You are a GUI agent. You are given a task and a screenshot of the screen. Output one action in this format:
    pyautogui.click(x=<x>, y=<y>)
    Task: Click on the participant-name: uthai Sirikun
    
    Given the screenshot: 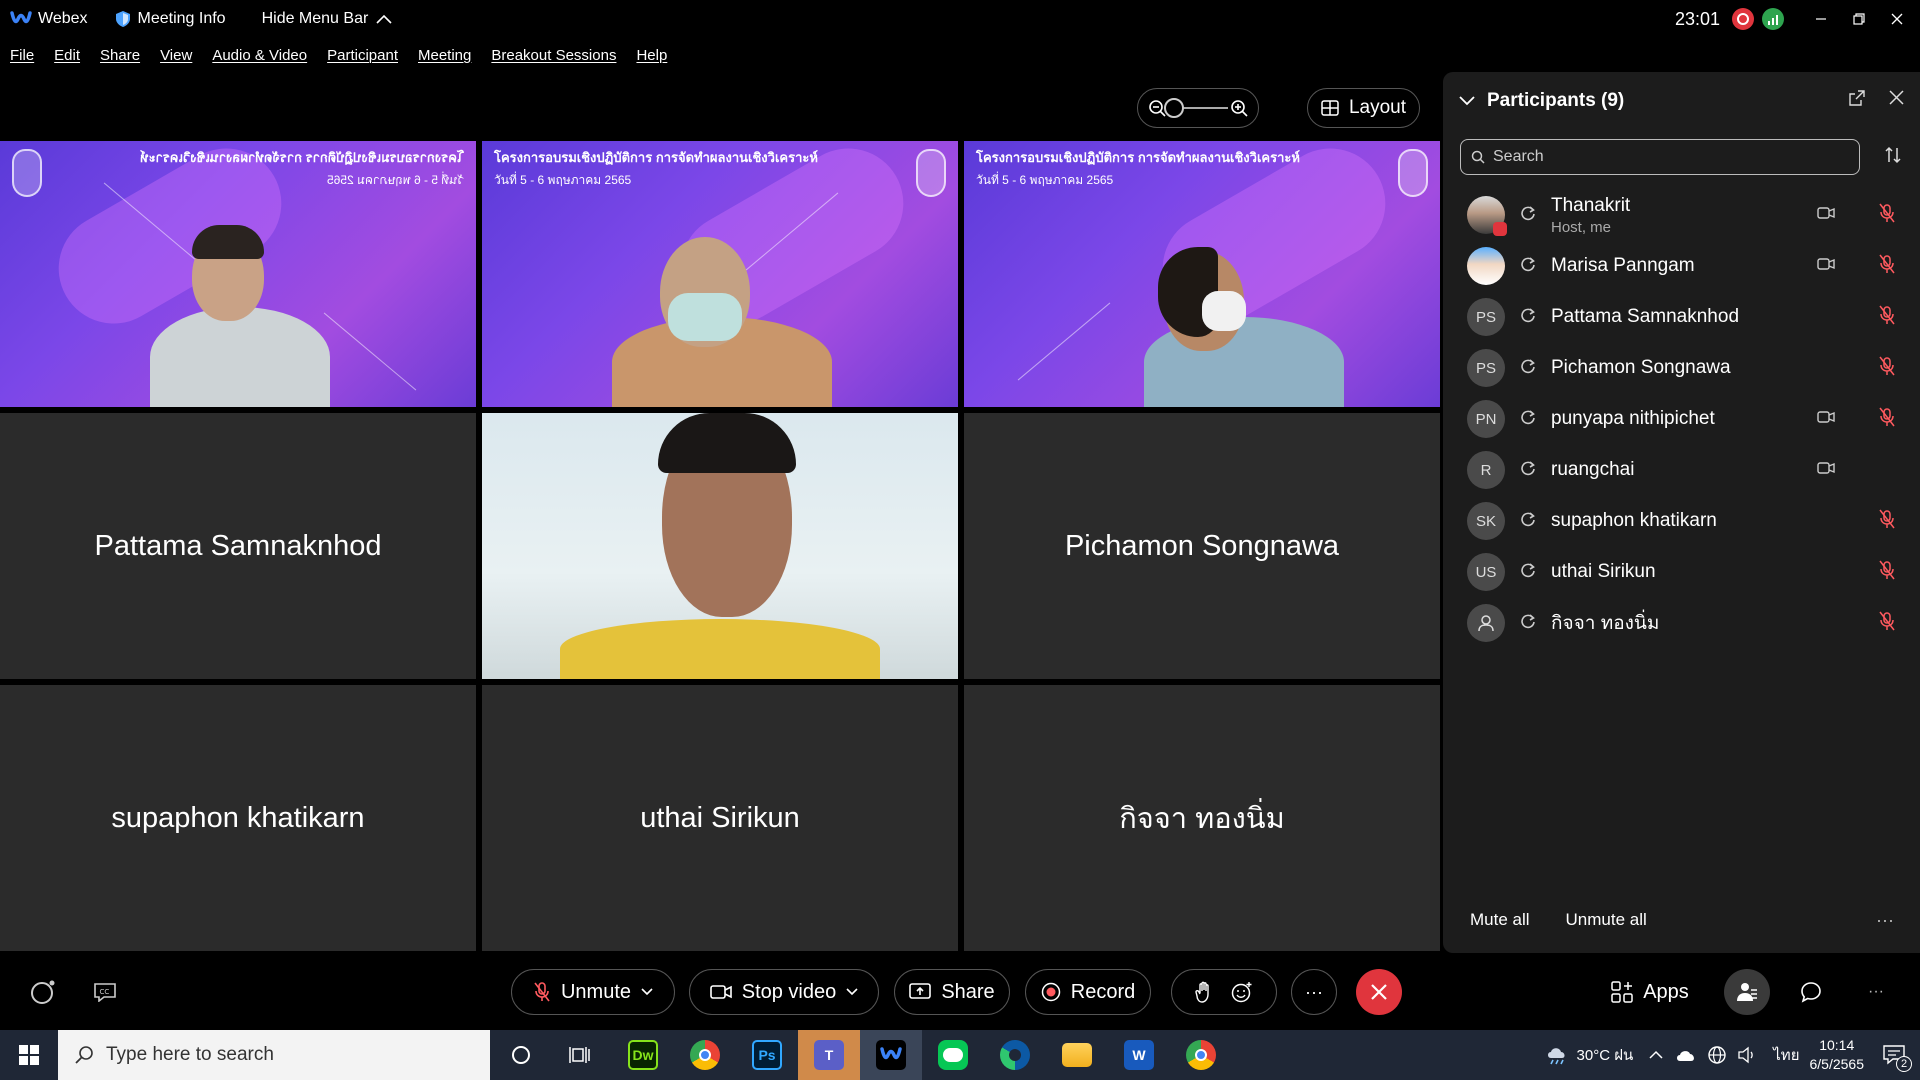 What is the action you would take?
    pyautogui.click(x=1603, y=571)
    